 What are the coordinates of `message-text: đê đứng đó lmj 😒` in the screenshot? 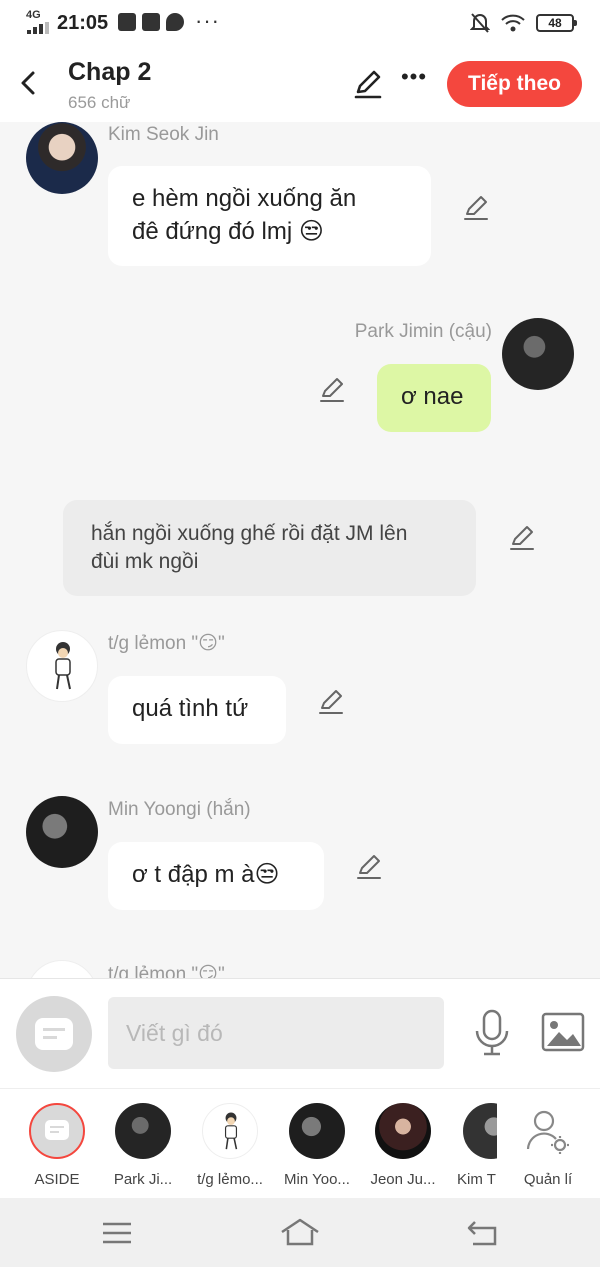 It's located at (228, 231).